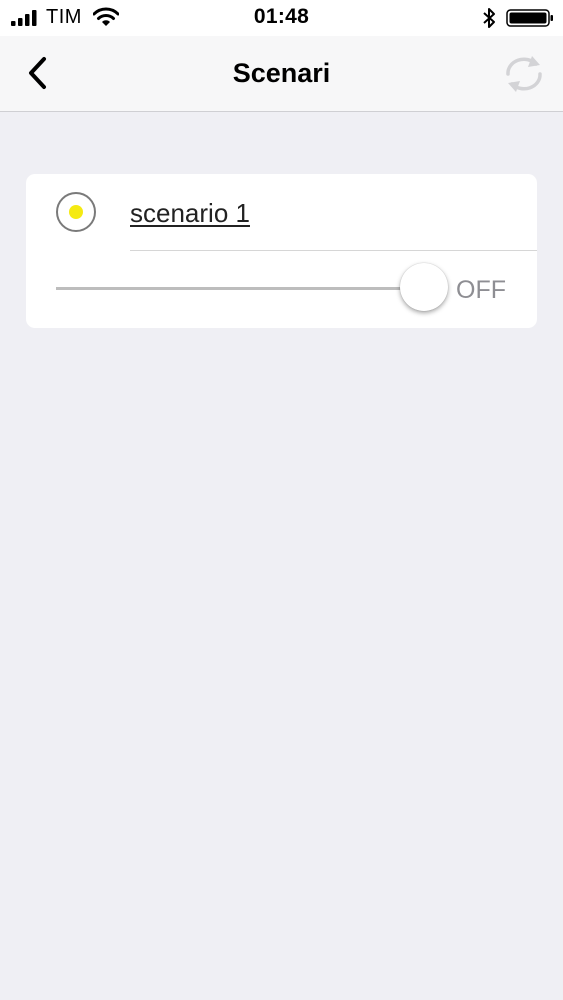 This screenshot has height=1000, width=563. I want to click on status-bar: TIM 01:48, so click(281, 18).